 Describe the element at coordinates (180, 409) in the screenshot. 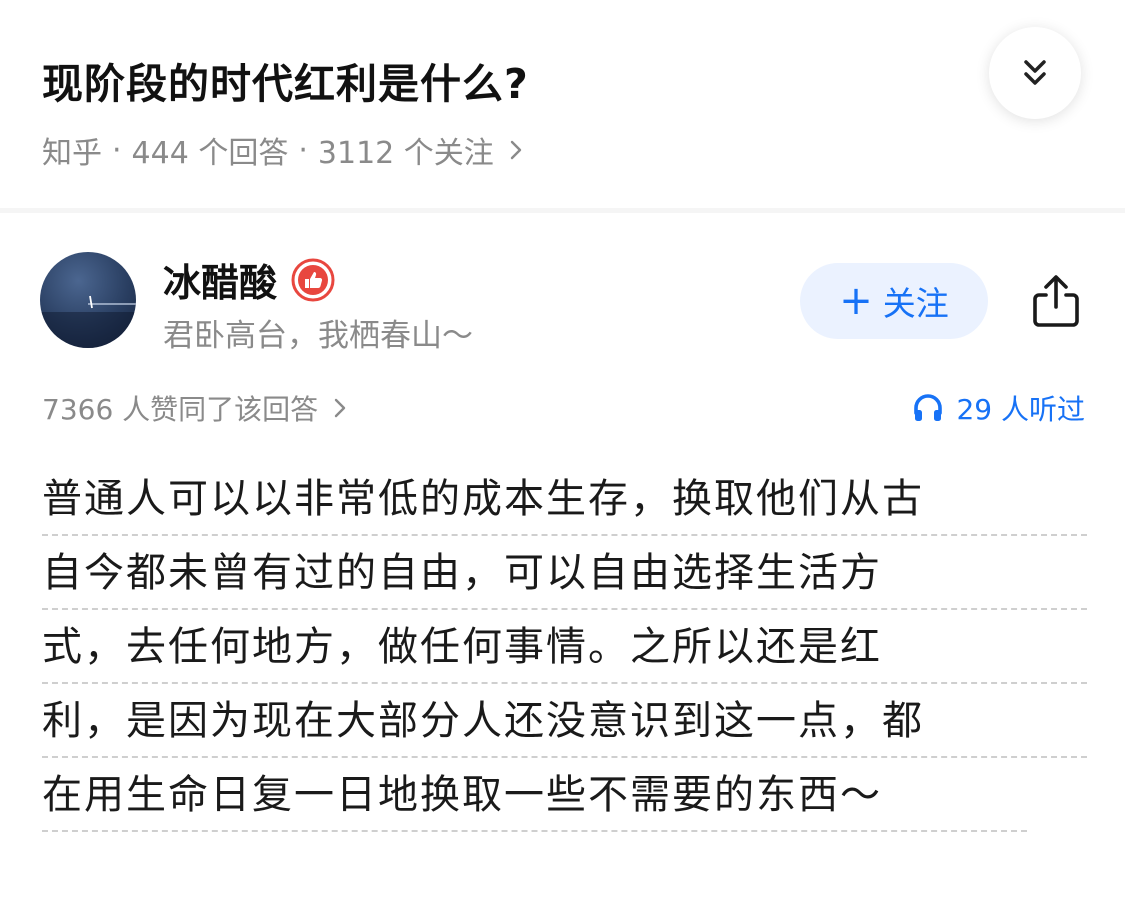

I see `likes-text: 7366 人赞同了该回答` at that location.